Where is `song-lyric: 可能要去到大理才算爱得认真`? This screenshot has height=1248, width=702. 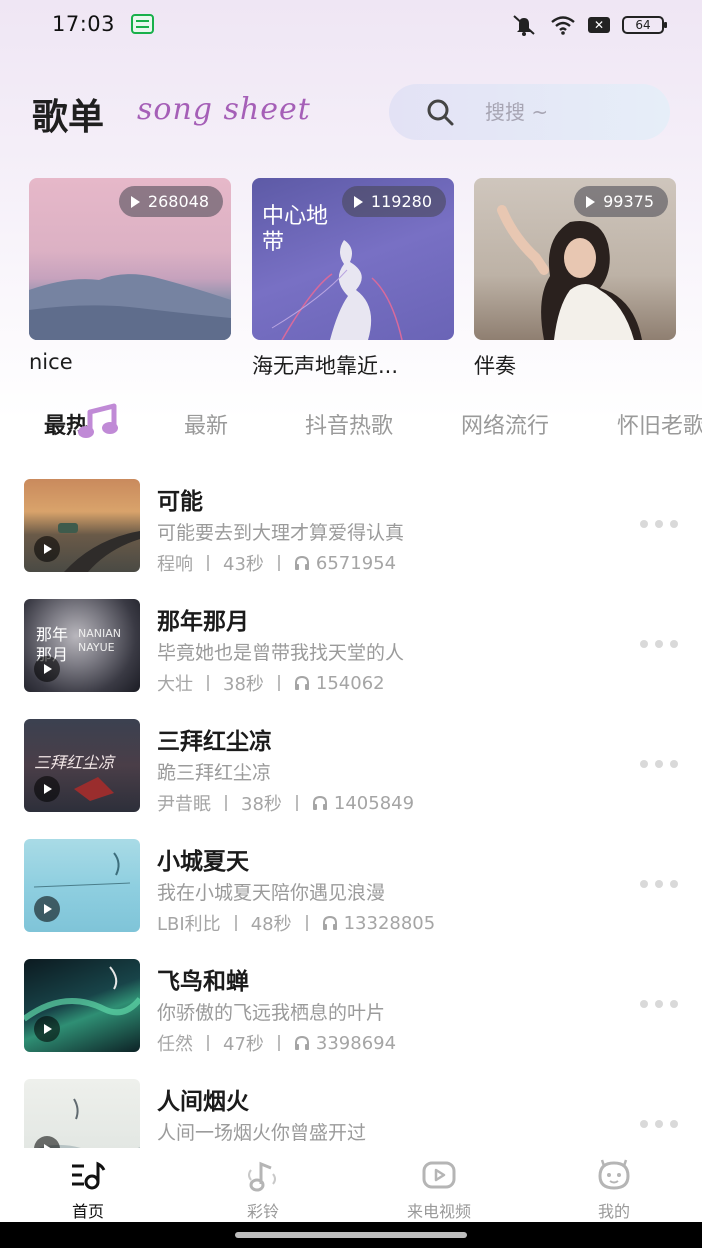
song-lyric: 可能要去到大理才算爱得认真 is located at coordinates (281, 533).